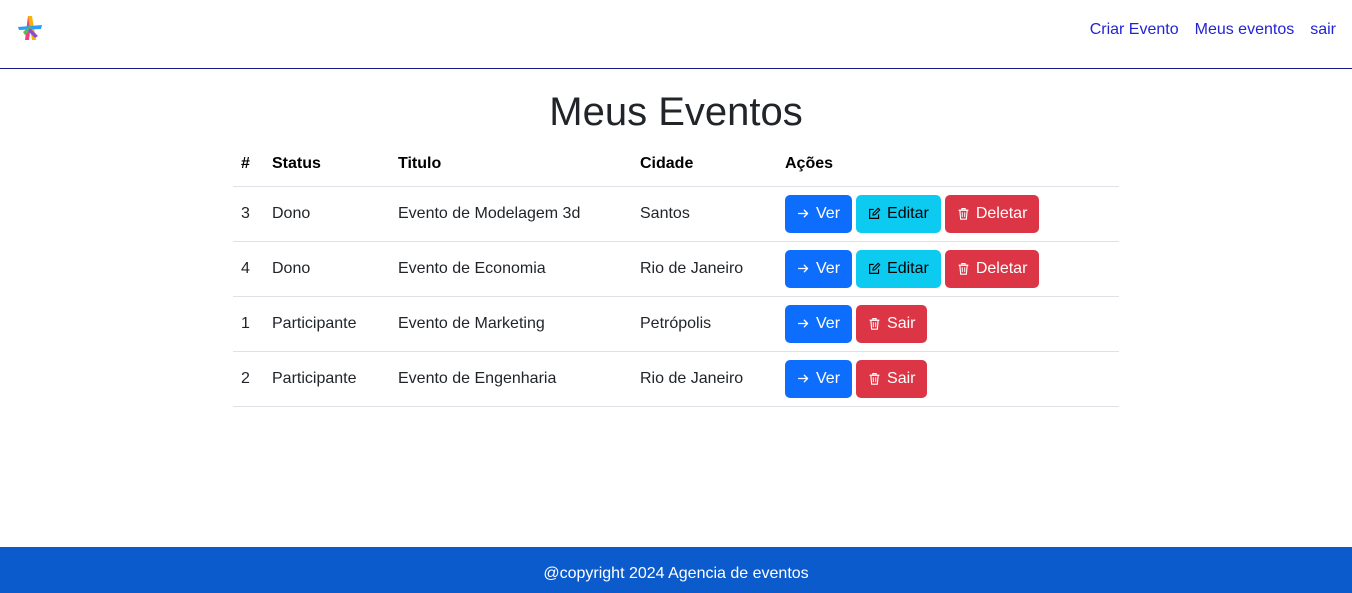  What do you see at coordinates (248, 214) in the screenshot?
I see `cell-id: 3` at bounding box center [248, 214].